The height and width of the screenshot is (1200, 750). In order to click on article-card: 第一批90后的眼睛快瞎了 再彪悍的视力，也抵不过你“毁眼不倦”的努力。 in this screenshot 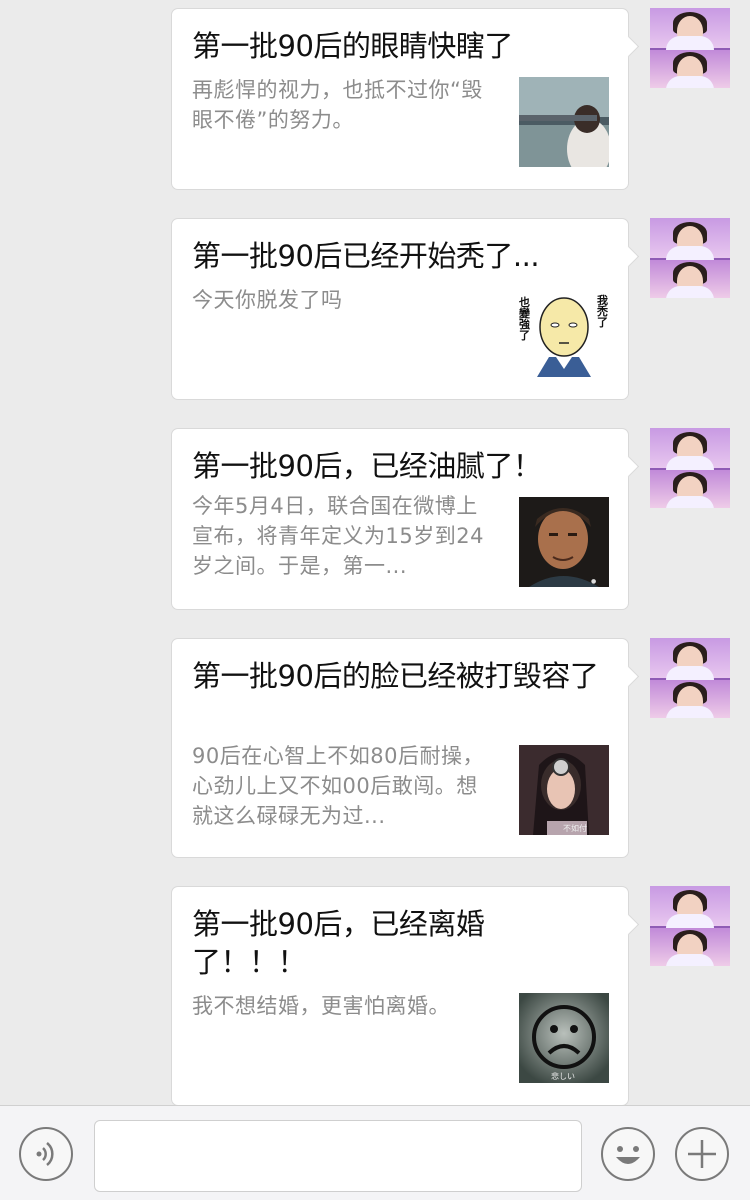, I will do `click(405, 99)`.